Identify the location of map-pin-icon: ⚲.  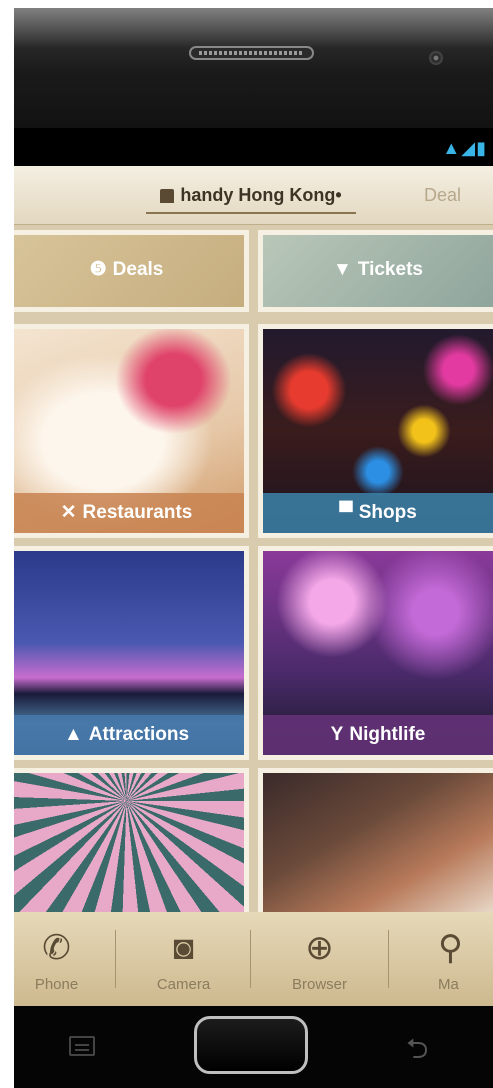
(450, 948).